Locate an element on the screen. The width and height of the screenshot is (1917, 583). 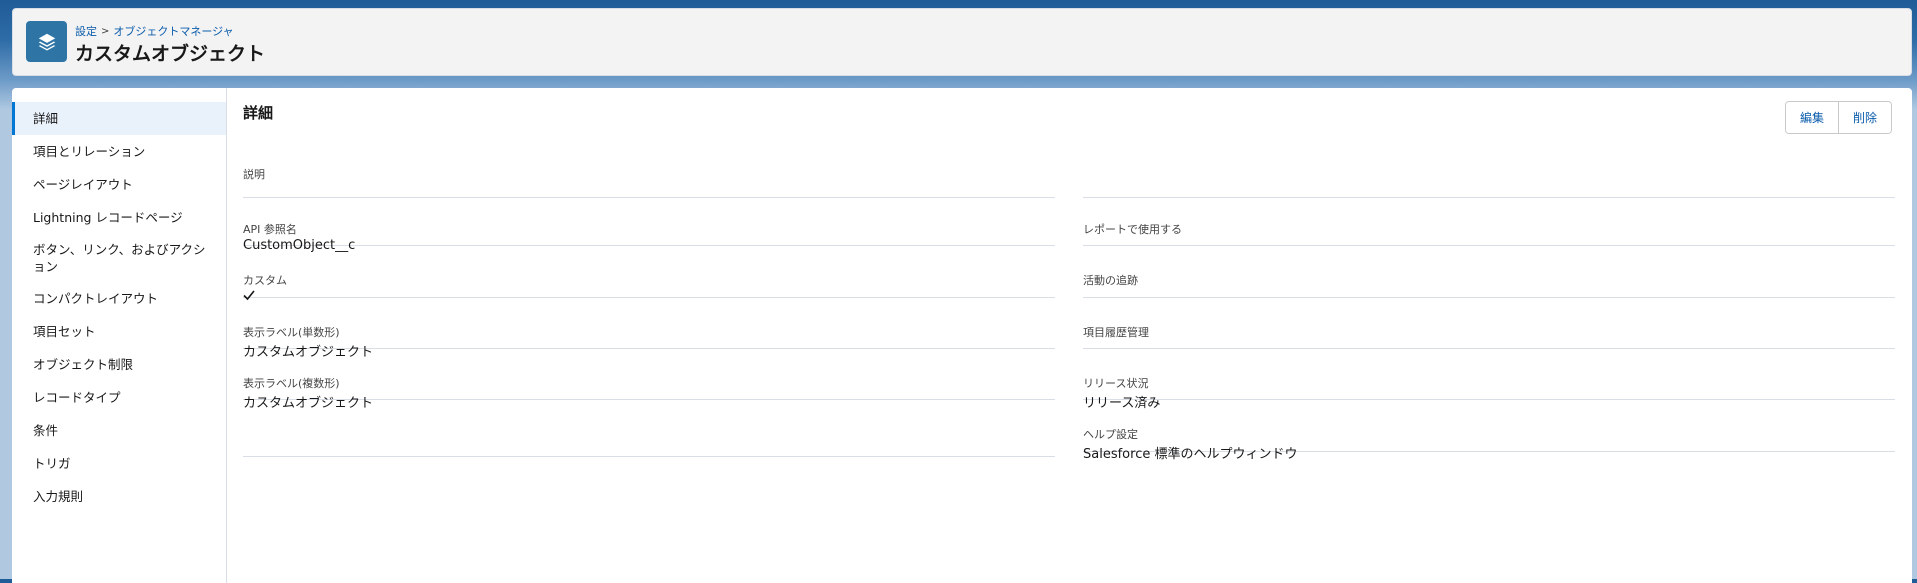
action-button-group: 編集 削除 is located at coordinates (1838, 117).